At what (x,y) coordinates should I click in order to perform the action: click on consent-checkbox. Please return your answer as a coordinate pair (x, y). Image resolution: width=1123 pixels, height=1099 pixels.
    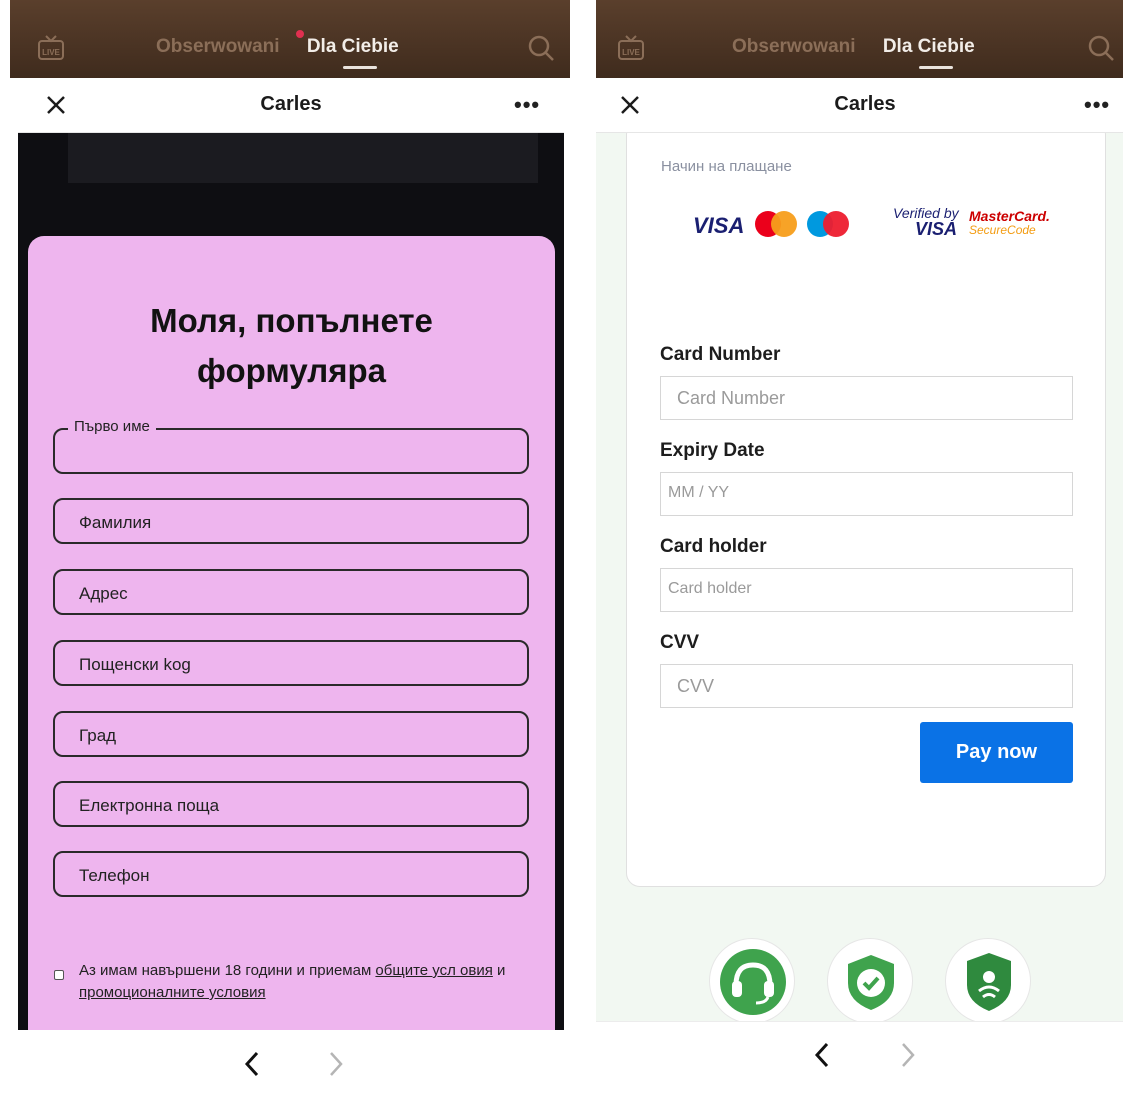
    Looking at the image, I should click on (59, 975).